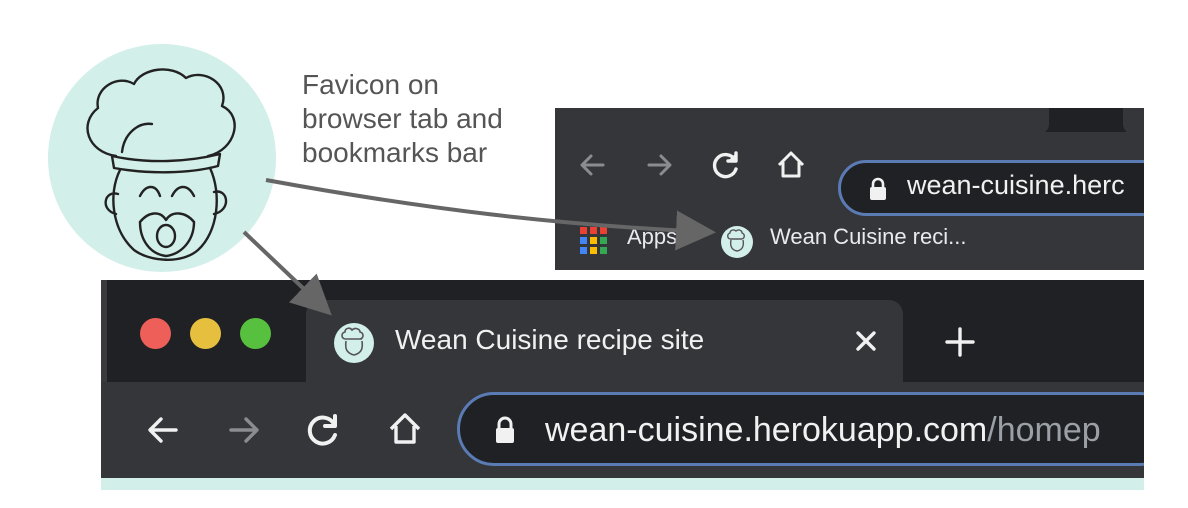 The width and height of the screenshot is (1188, 508). Describe the element at coordinates (287, 273) in the screenshot. I see `arrow-to-tab-favicon` at that location.